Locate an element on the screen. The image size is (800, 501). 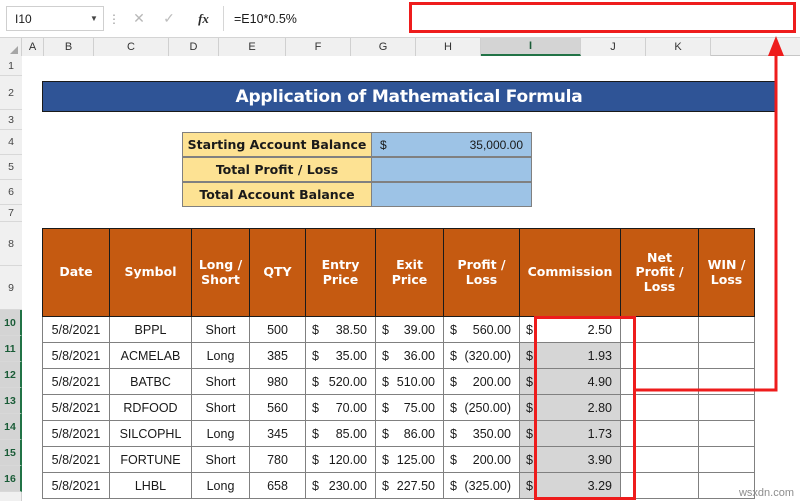
table-header-cell: Net Profit / Loss is located at coordinates (659, 272).